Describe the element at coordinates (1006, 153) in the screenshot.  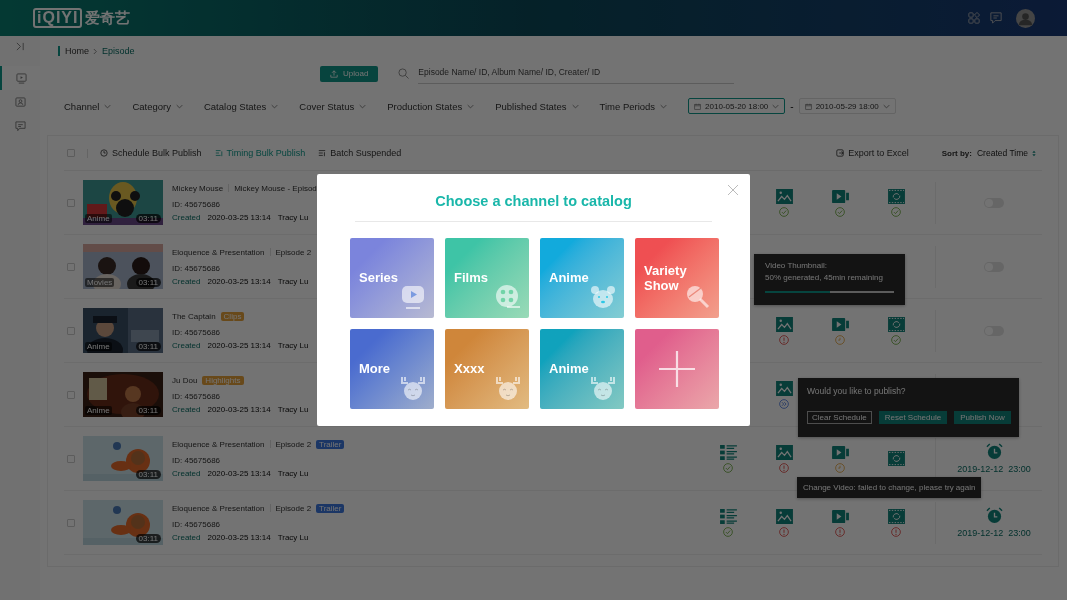
I see `sort-dropdown: Created Time` at that location.